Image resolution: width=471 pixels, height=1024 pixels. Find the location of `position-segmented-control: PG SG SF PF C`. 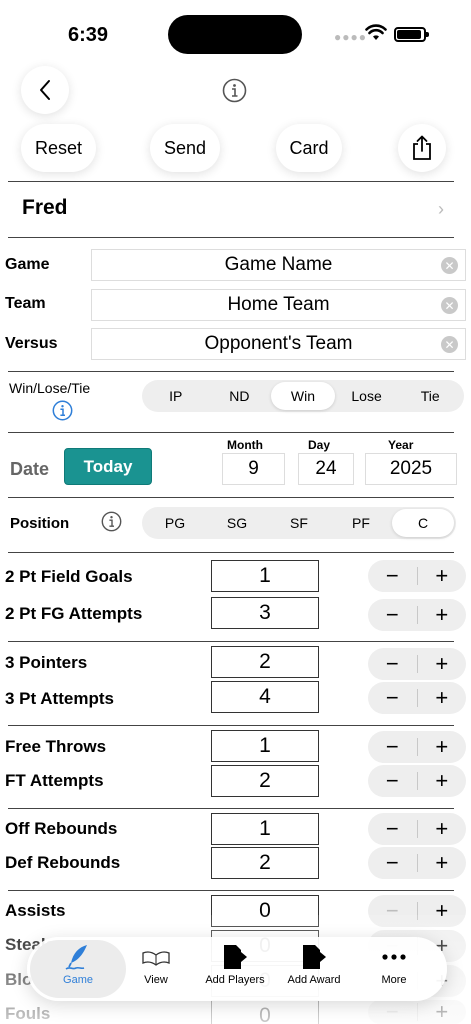

position-segmented-control: PG SG SF PF C is located at coordinates (299, 523).